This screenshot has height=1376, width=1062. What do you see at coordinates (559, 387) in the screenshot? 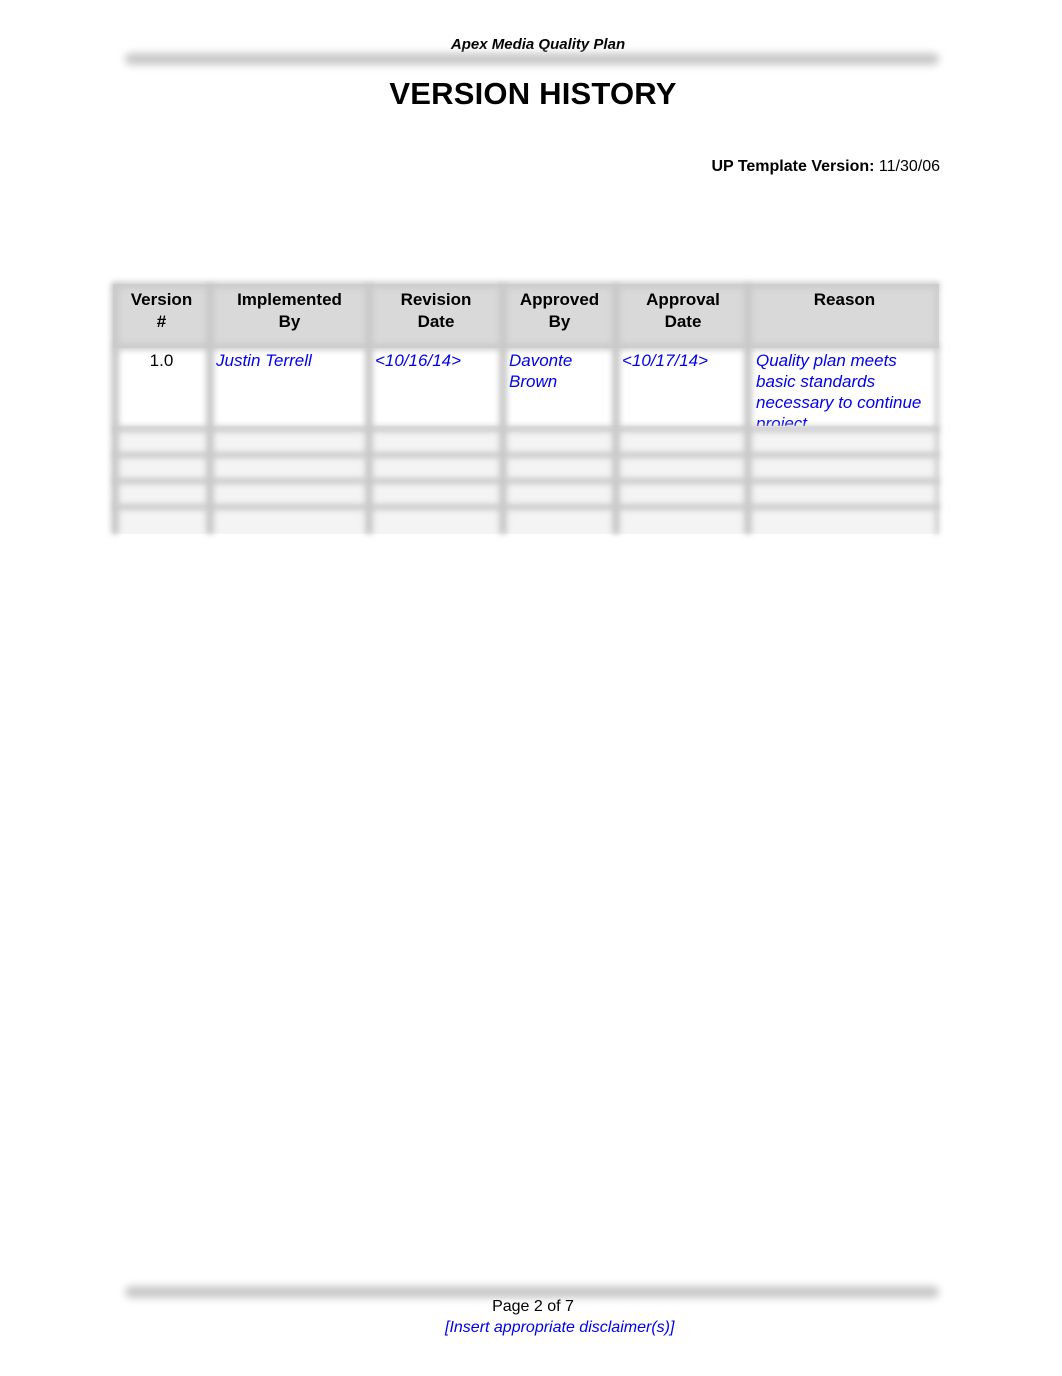
I see `cell-approved-by: Davonte Brown` at bounding box center [559, 387].